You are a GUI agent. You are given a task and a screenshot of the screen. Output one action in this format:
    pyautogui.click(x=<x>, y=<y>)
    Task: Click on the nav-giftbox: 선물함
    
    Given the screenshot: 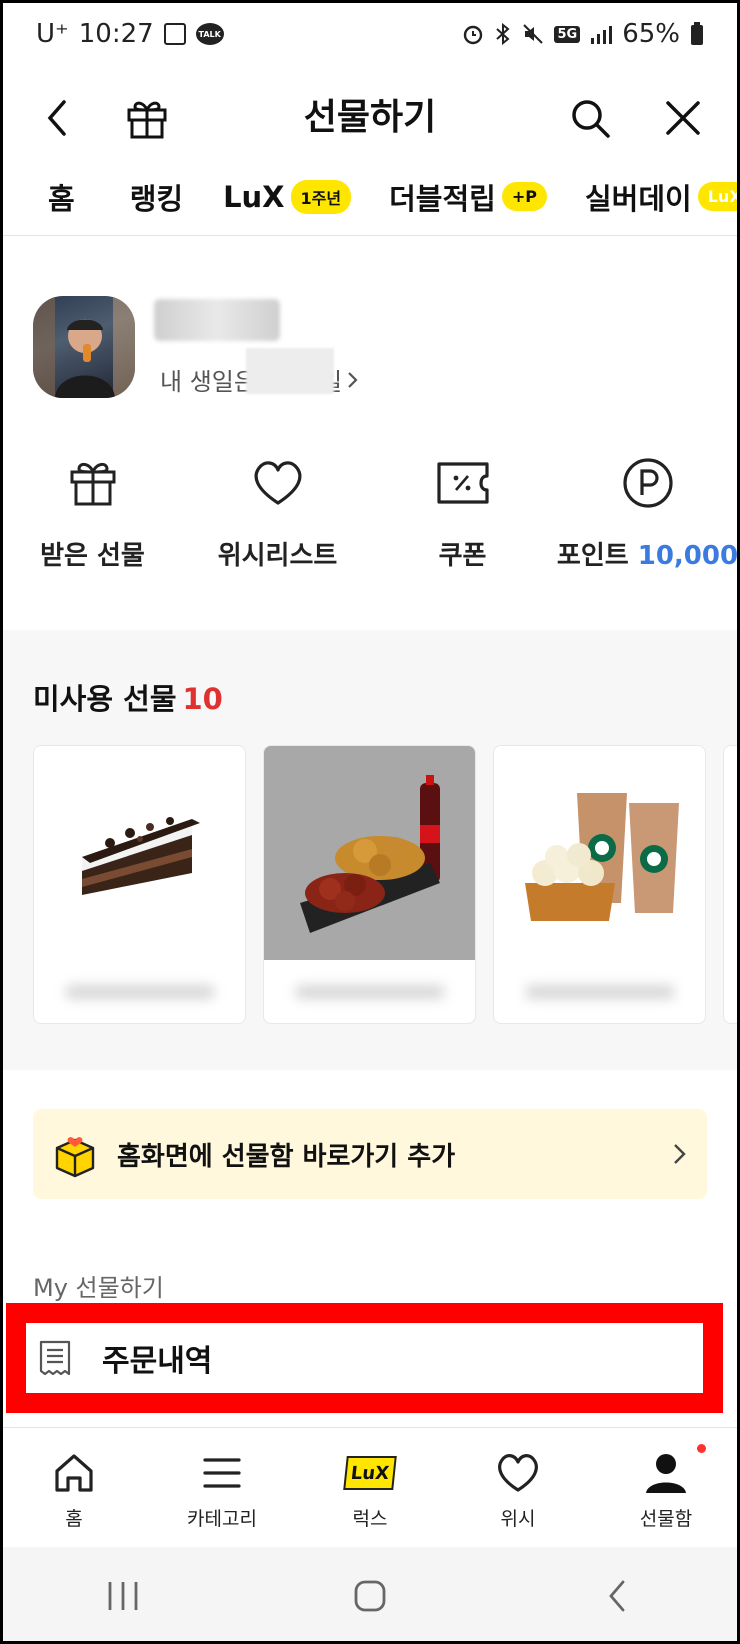 What is the action you would take?
    pyautogui.click(x=666, y=1487)
    